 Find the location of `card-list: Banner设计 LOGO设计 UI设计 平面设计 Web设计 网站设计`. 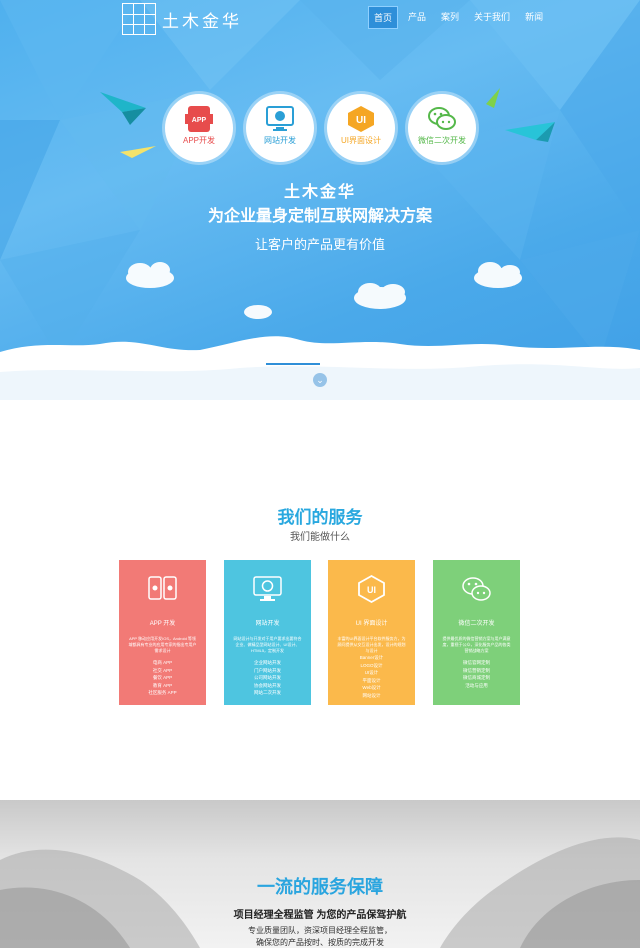

card-list: Banner设计 LOGO设计 UI设计 平面设计 Web设计 网站设计 is located at coordinates (371, 676).